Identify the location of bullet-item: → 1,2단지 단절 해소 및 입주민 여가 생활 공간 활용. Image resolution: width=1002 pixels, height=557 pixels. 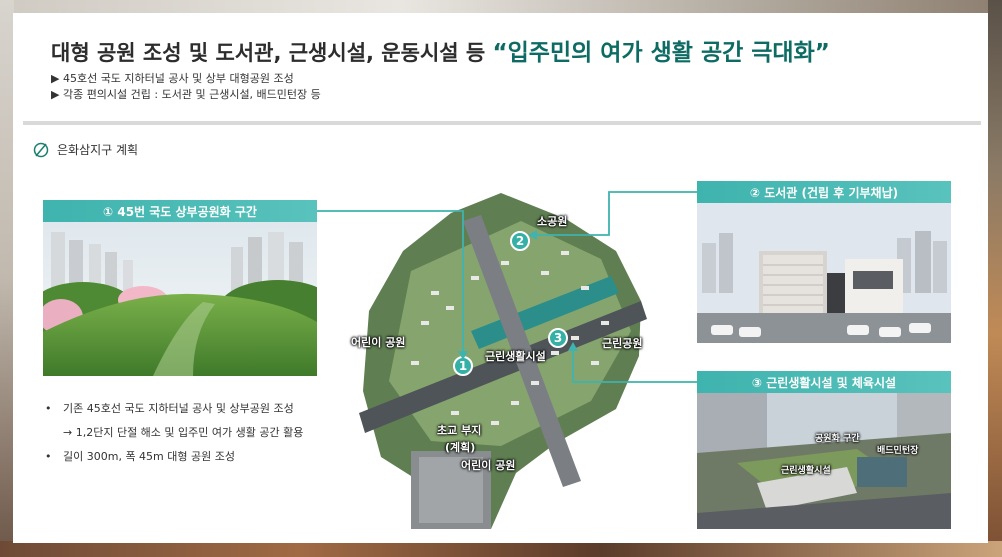
(183, 432).